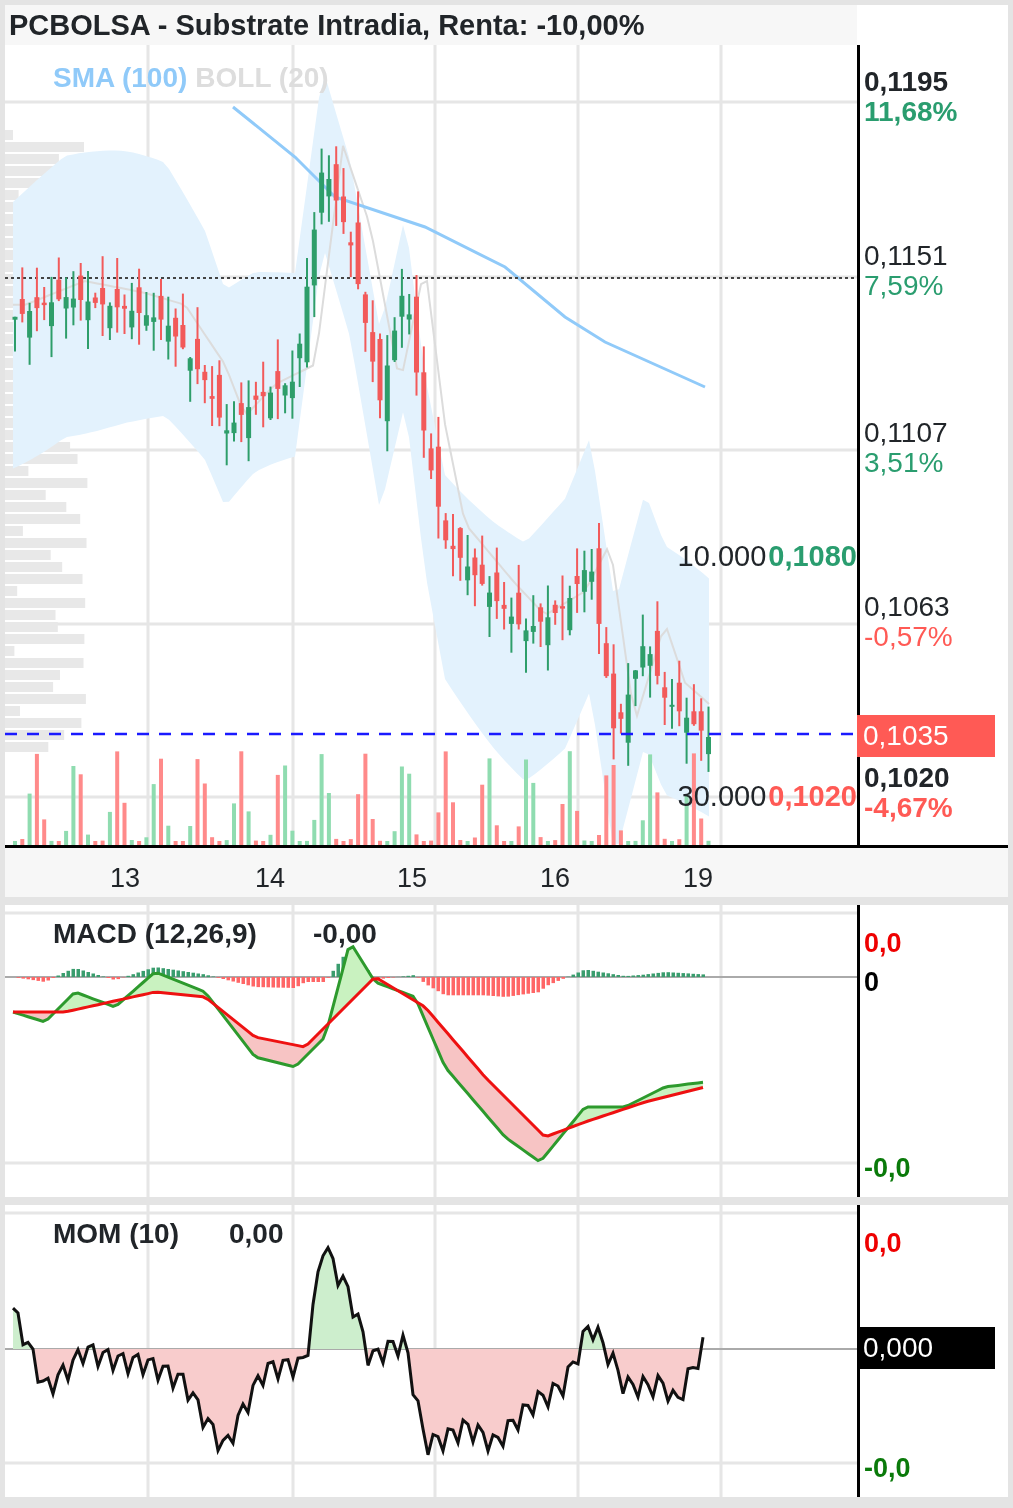  Describe the element at coordinates (555, 878) in the screenshot. I see `x-axis-label: 16` at that location.